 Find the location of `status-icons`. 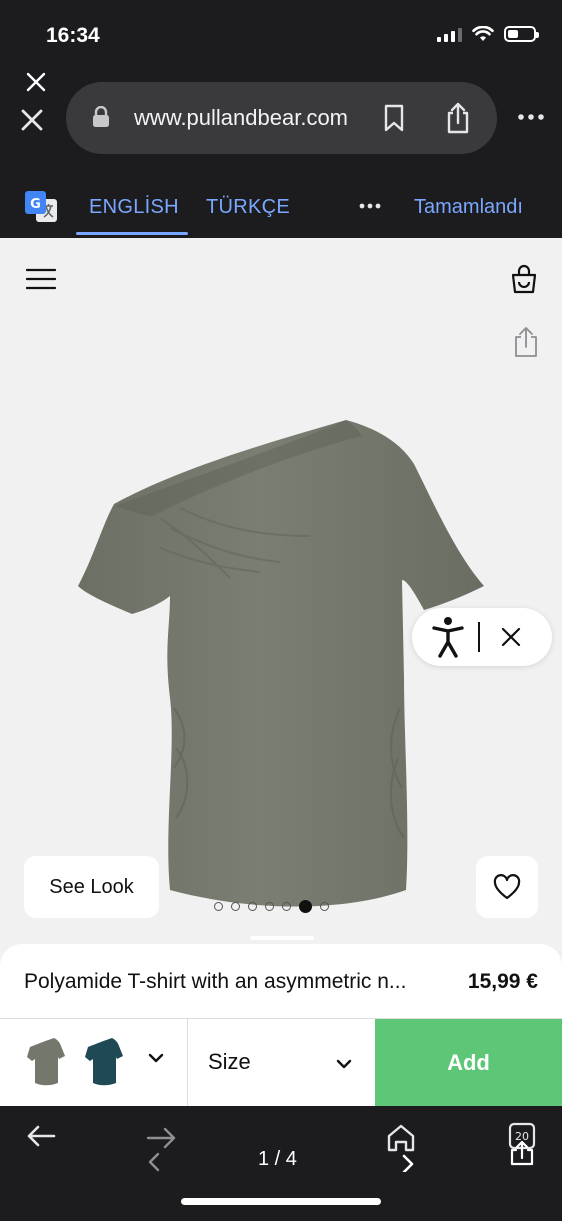

status-icons is located at coordinates (488, 34).